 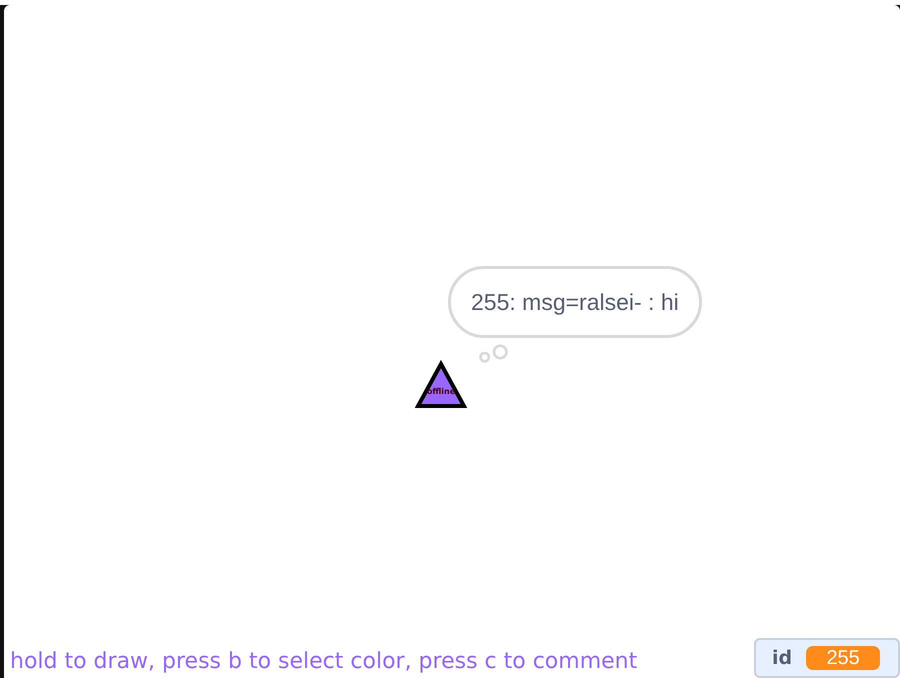 I want to click on sprite-label: offline, so click(x=441, y=391).